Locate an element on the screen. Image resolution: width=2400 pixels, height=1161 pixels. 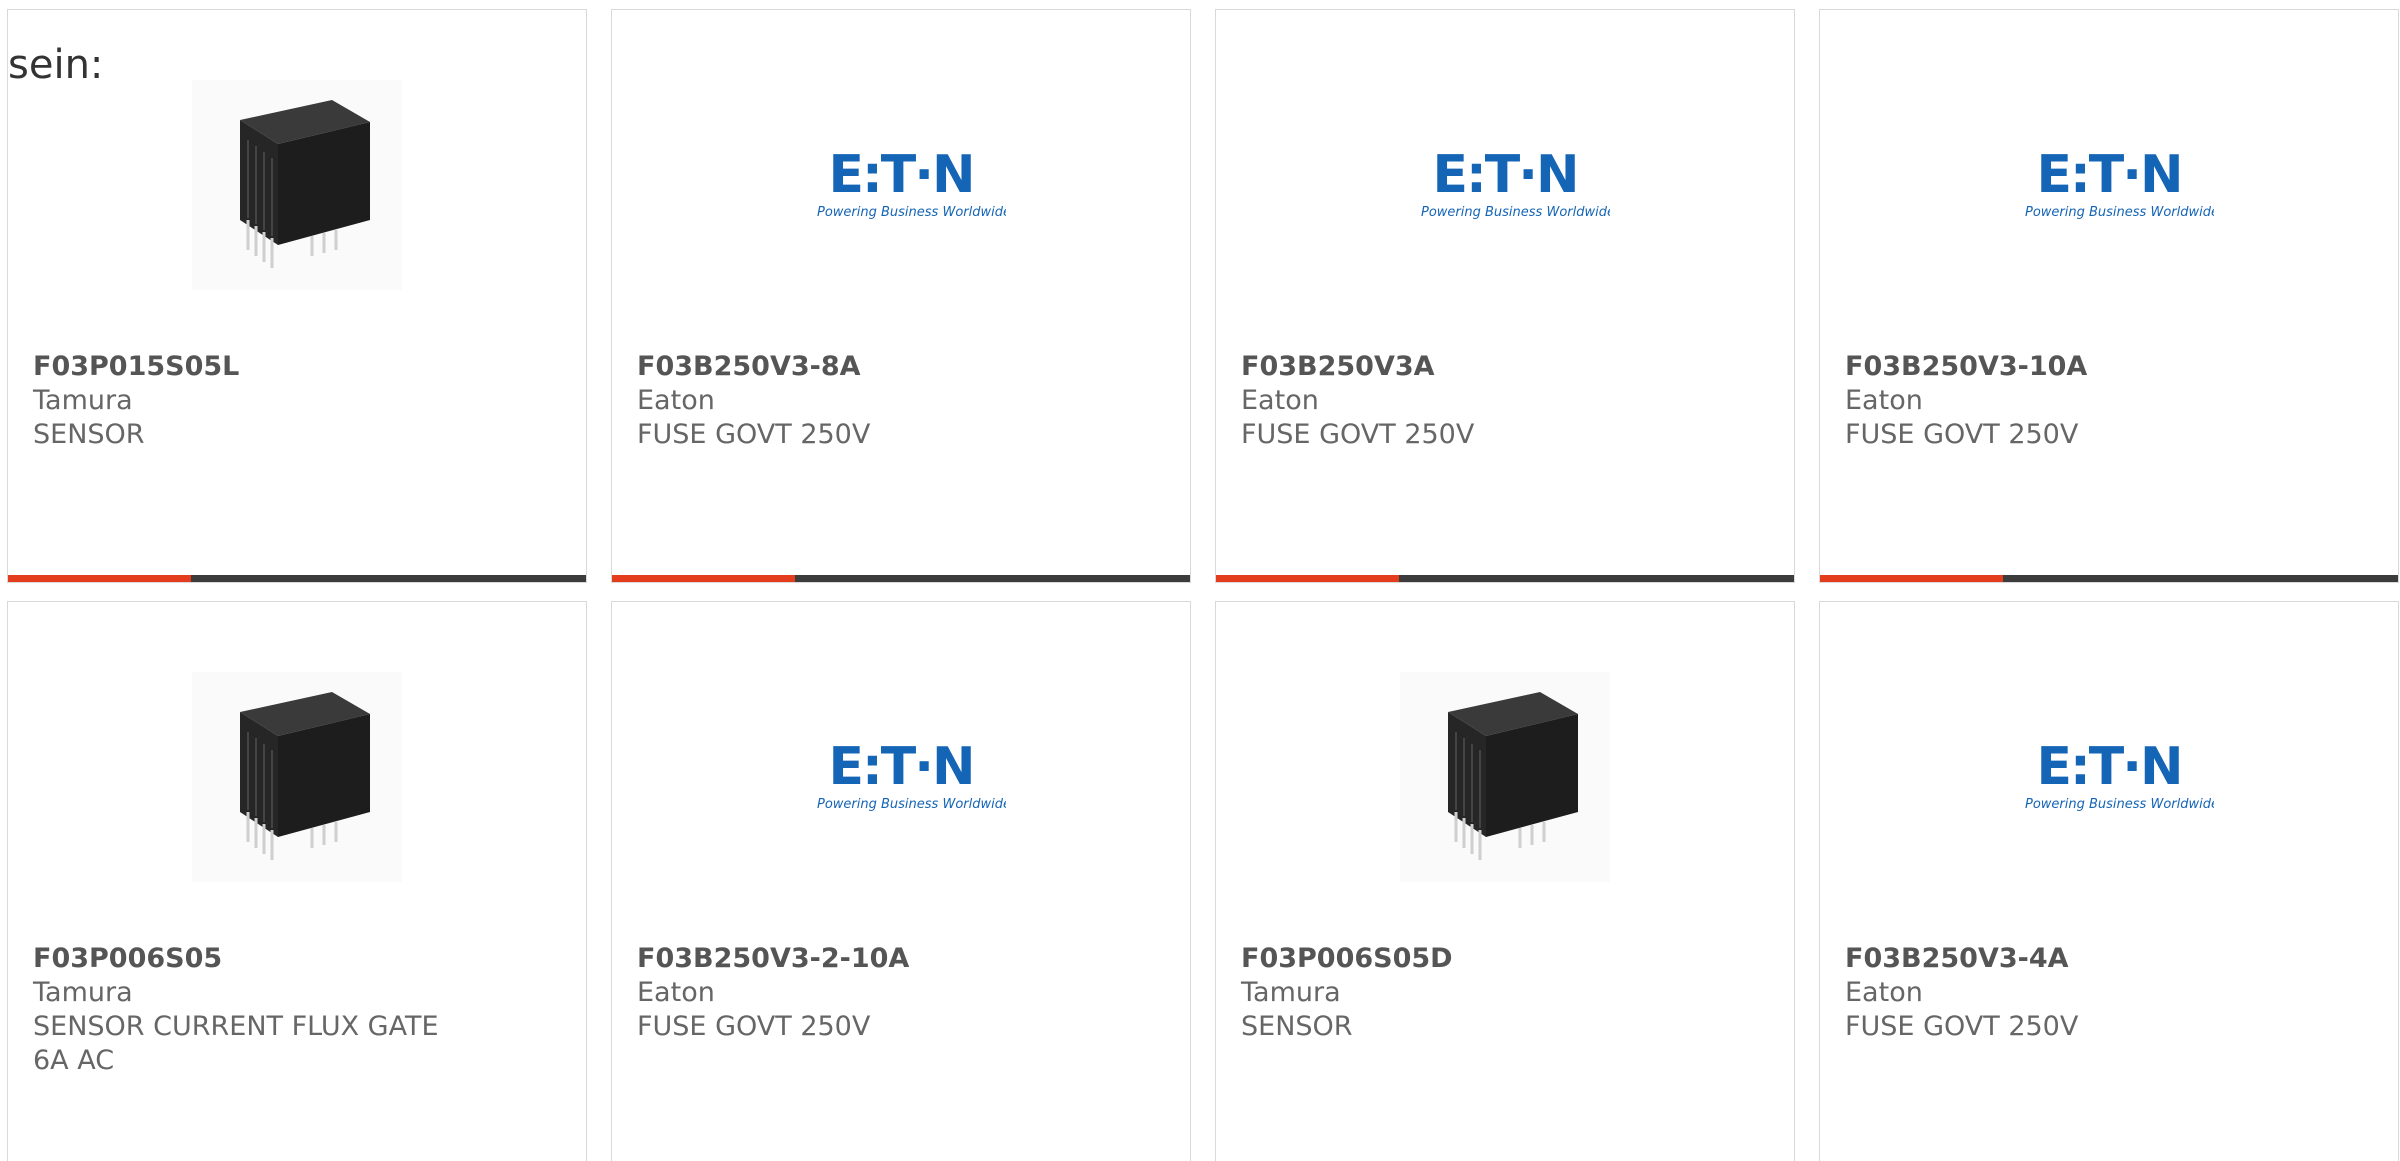
product-info: F03B250V3-8A Eaton FUSE GOVT 250V is located at coordinates (872, 401).